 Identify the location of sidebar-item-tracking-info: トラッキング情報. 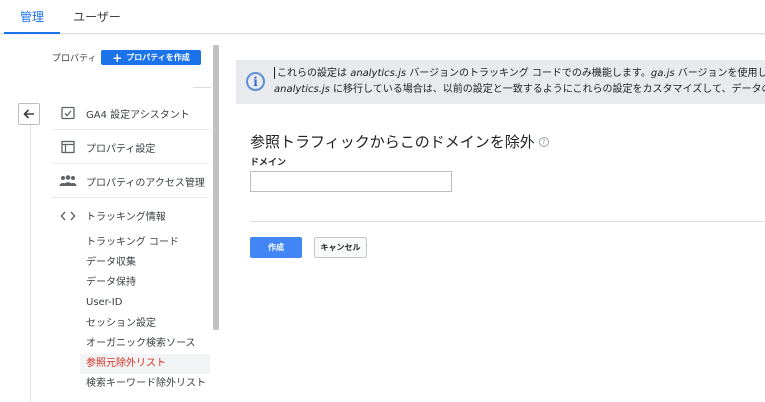
(131, 215).